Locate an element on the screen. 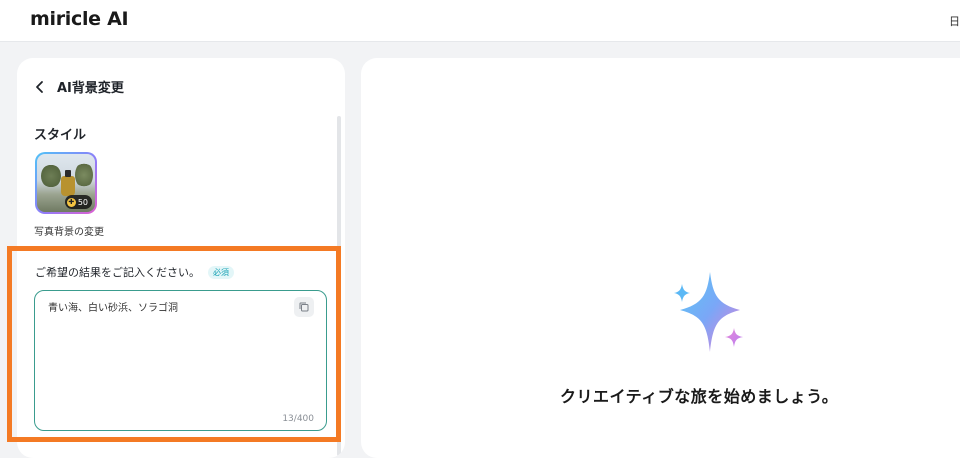 The width and height of the screenshot is (960, 458). copy-icon is located at coordinates (304, 307).